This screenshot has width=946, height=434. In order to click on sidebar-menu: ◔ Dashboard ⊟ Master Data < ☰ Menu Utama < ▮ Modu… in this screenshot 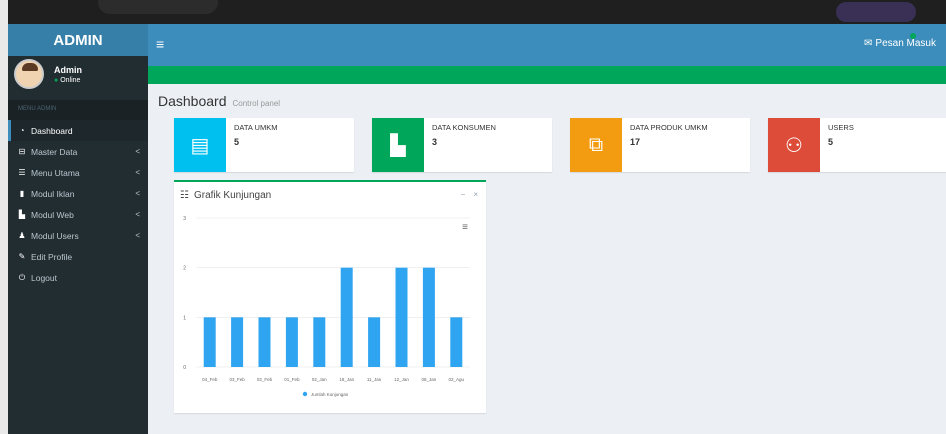, I will do `click(78, 204)`.